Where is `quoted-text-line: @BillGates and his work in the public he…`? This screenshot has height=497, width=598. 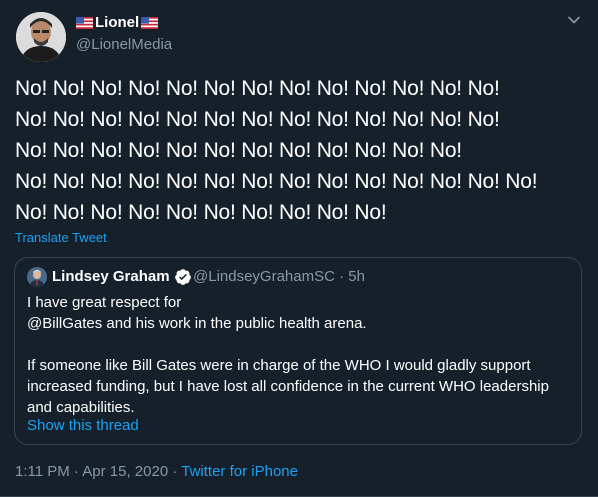
quoted-text-line: @BillGates and his work in the public he… is located at coordinates (197, 323).